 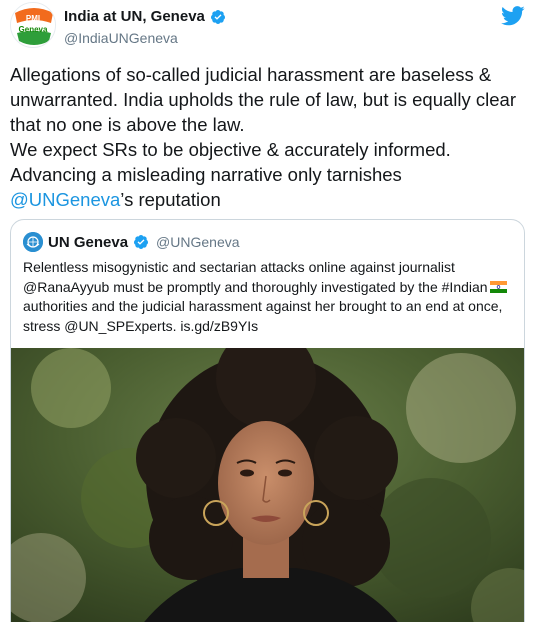 I want to click on quoted-tweet-header: UN Geneva @UNGeneva, so click(x=131, y=242).